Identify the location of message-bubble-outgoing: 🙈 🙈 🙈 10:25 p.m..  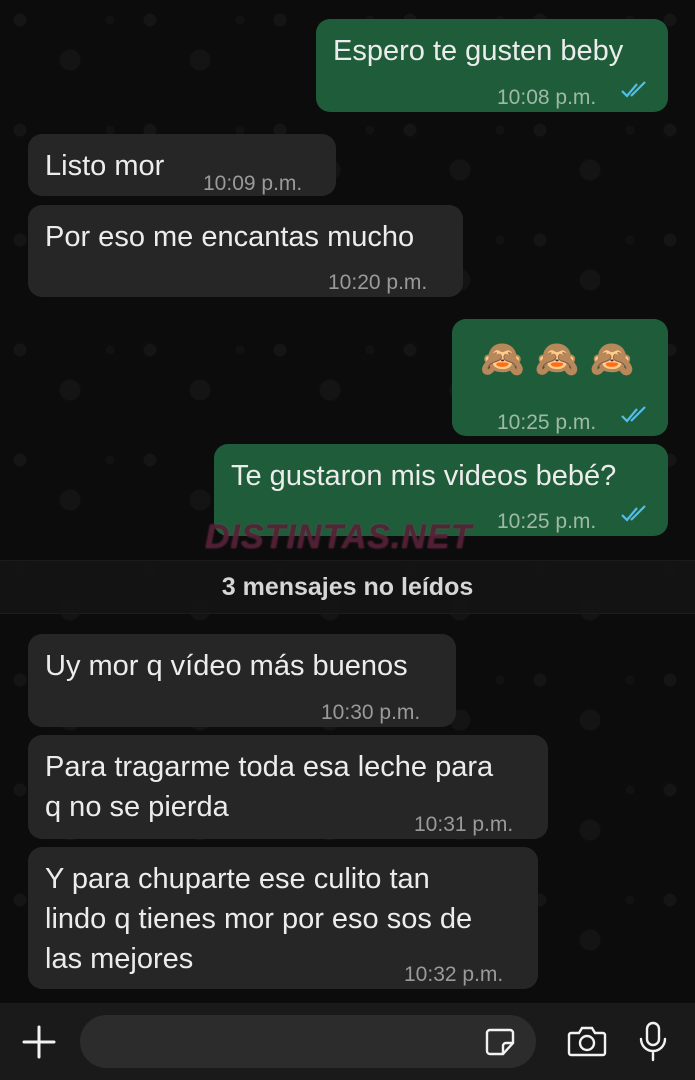
(560, 377).